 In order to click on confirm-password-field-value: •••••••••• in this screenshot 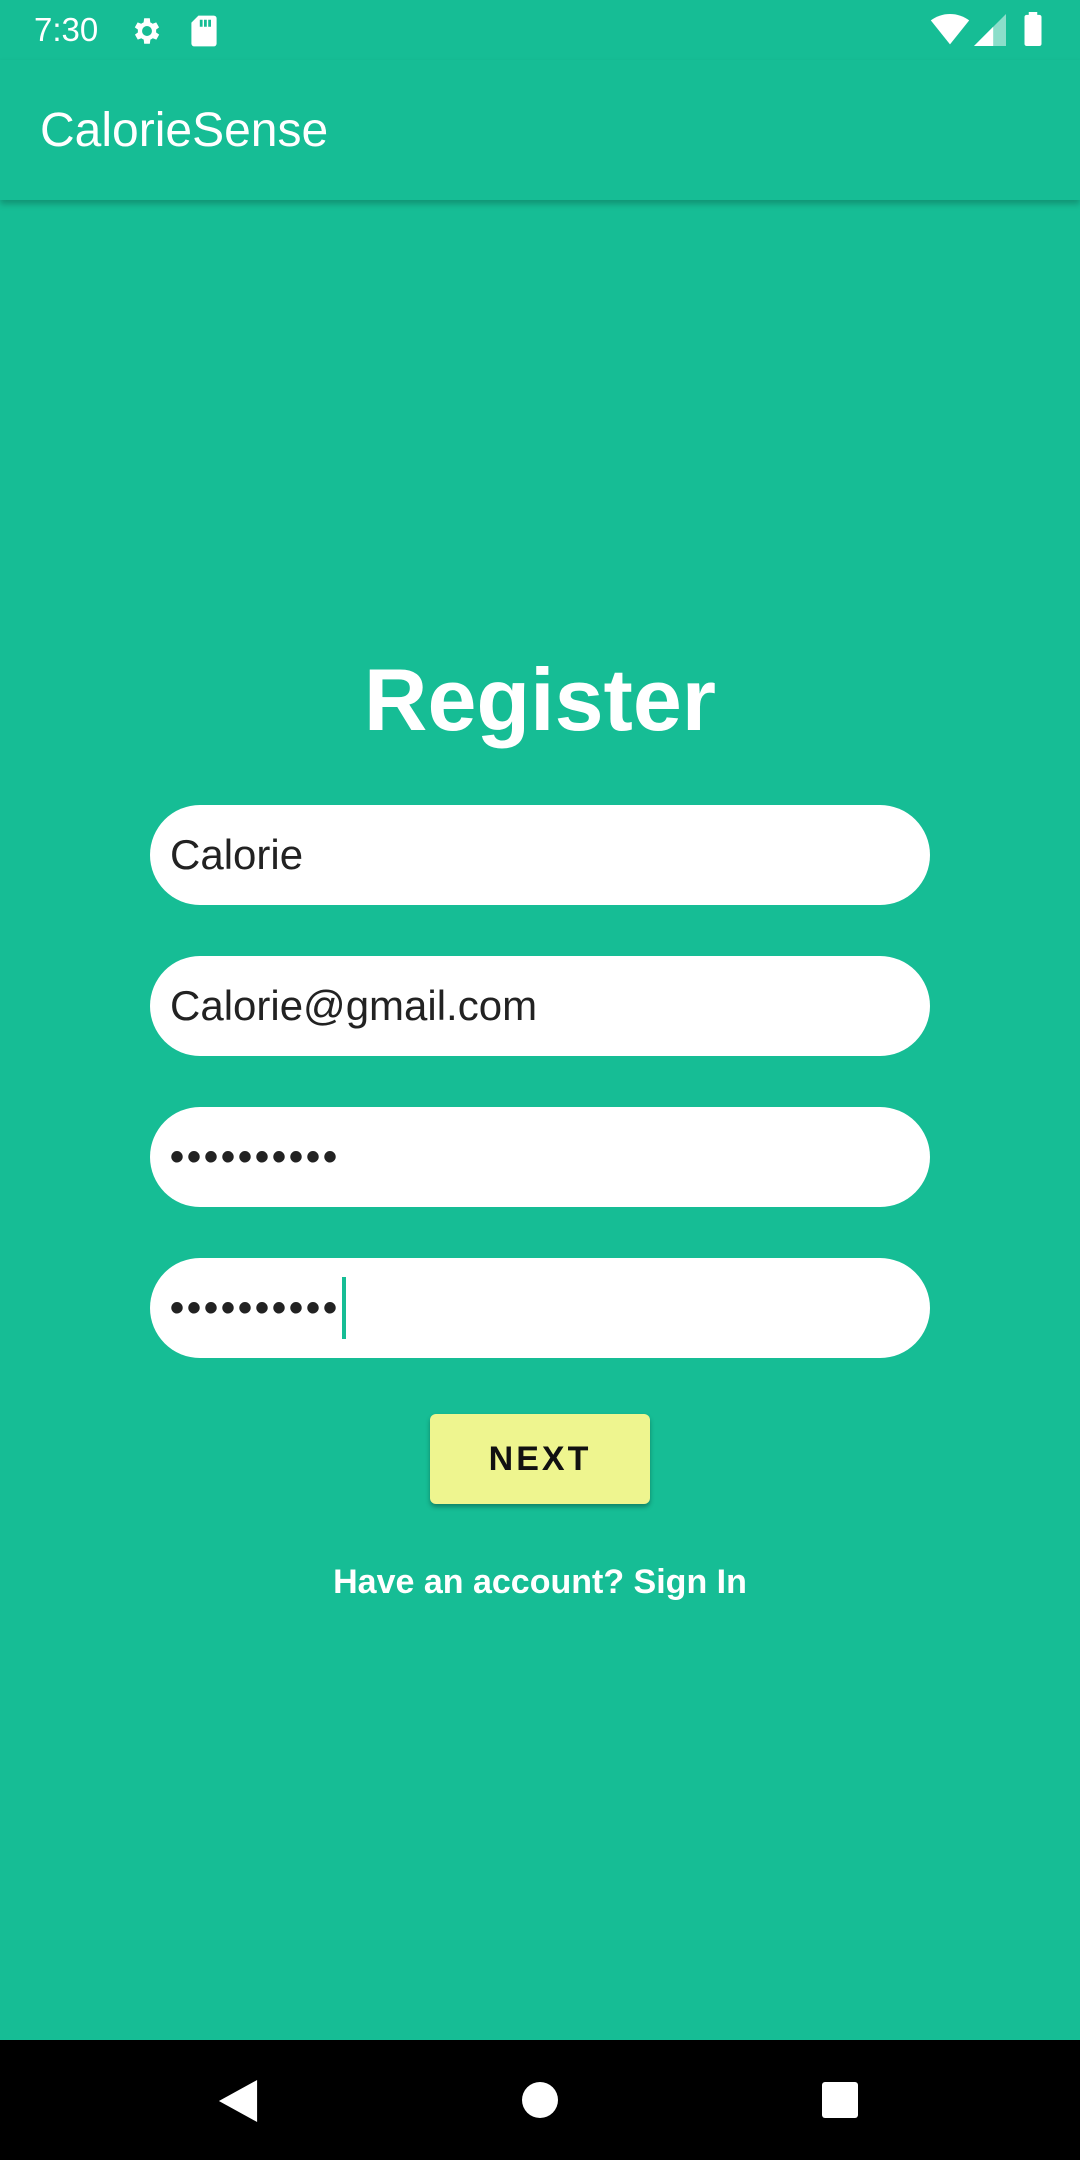, I will do `click(255, 1307)`.